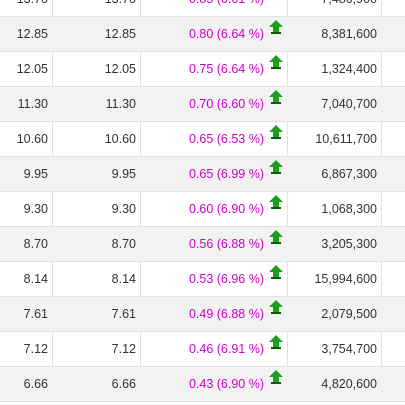 This screenshot has height=405, width=405. I want to click on table-row: 7.61 7.61 0.49 (6.88 %) 2,079,500, so click(202, 314).